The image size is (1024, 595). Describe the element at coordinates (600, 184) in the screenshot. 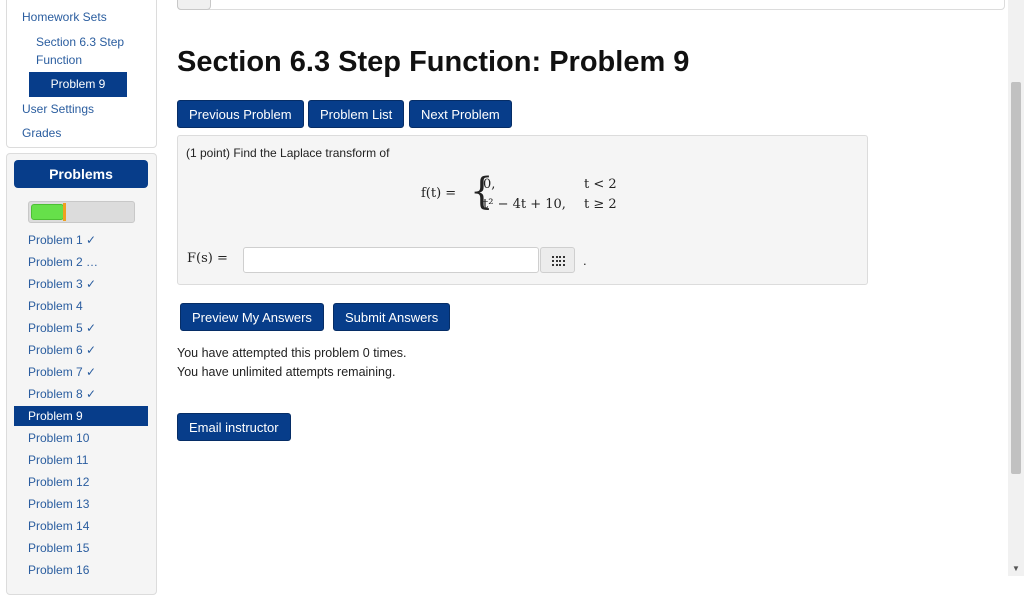

I see `case1-condition: t < 2` at that location.